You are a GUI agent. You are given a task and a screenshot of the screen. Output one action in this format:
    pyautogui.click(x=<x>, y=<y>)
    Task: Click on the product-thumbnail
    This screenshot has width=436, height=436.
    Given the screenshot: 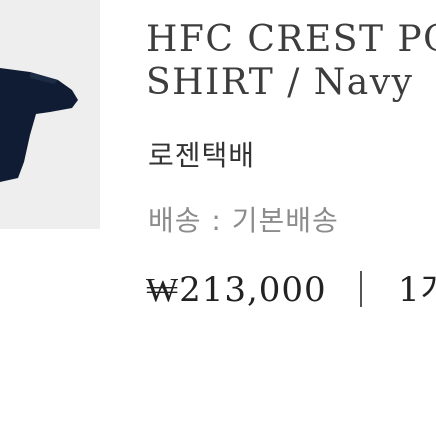 What is the action you would take?
    pyautogui.click(x=50, y=114)
    